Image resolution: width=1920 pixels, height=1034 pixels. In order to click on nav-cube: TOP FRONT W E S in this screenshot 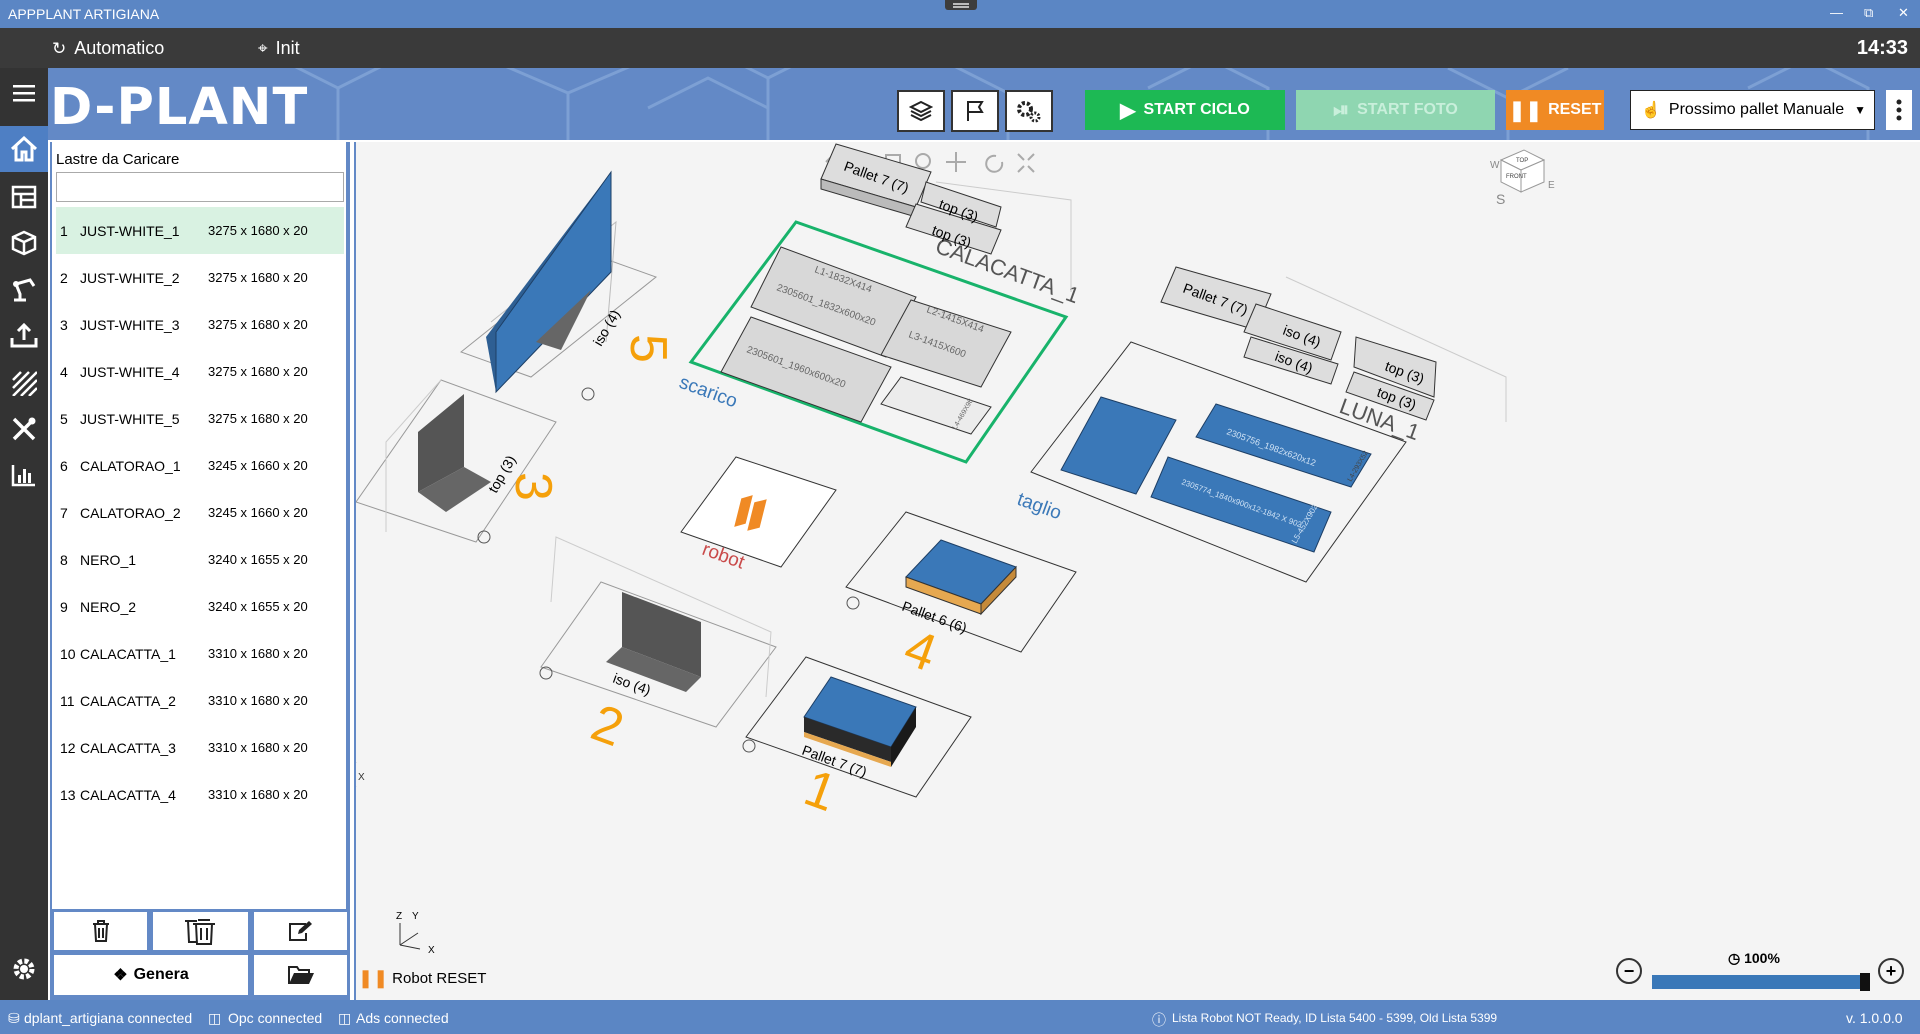, I will do `click(1522, 178)`.